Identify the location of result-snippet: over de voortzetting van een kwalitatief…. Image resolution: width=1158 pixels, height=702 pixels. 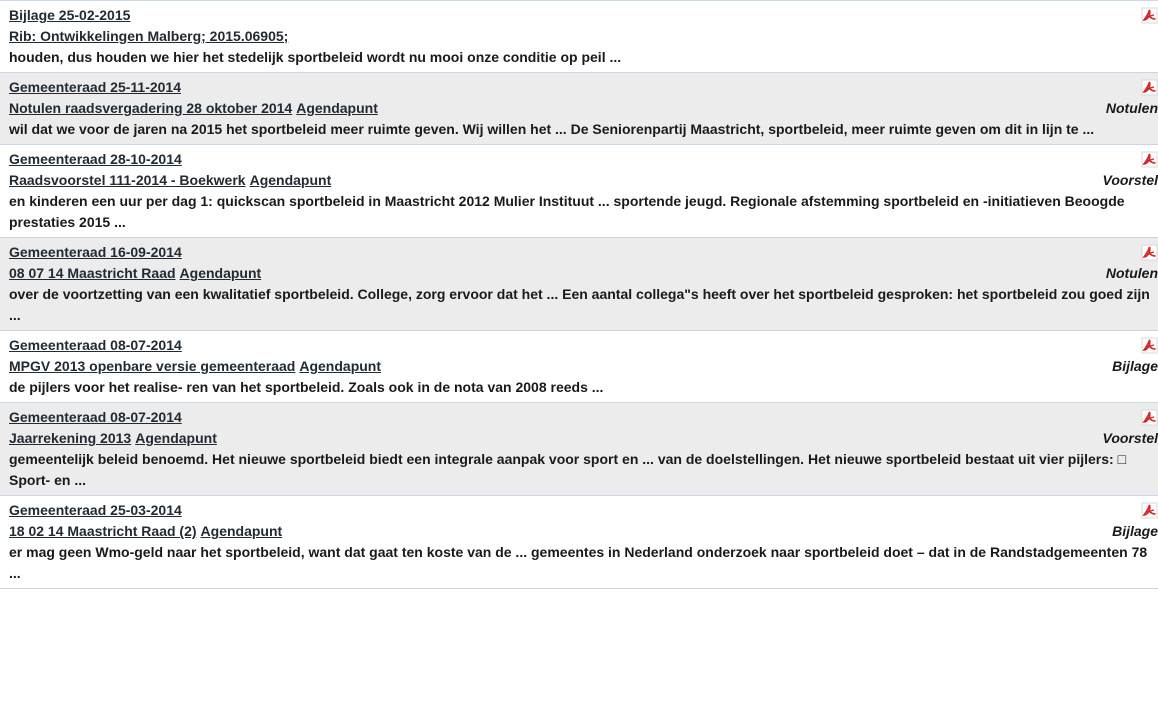
(579, 304).